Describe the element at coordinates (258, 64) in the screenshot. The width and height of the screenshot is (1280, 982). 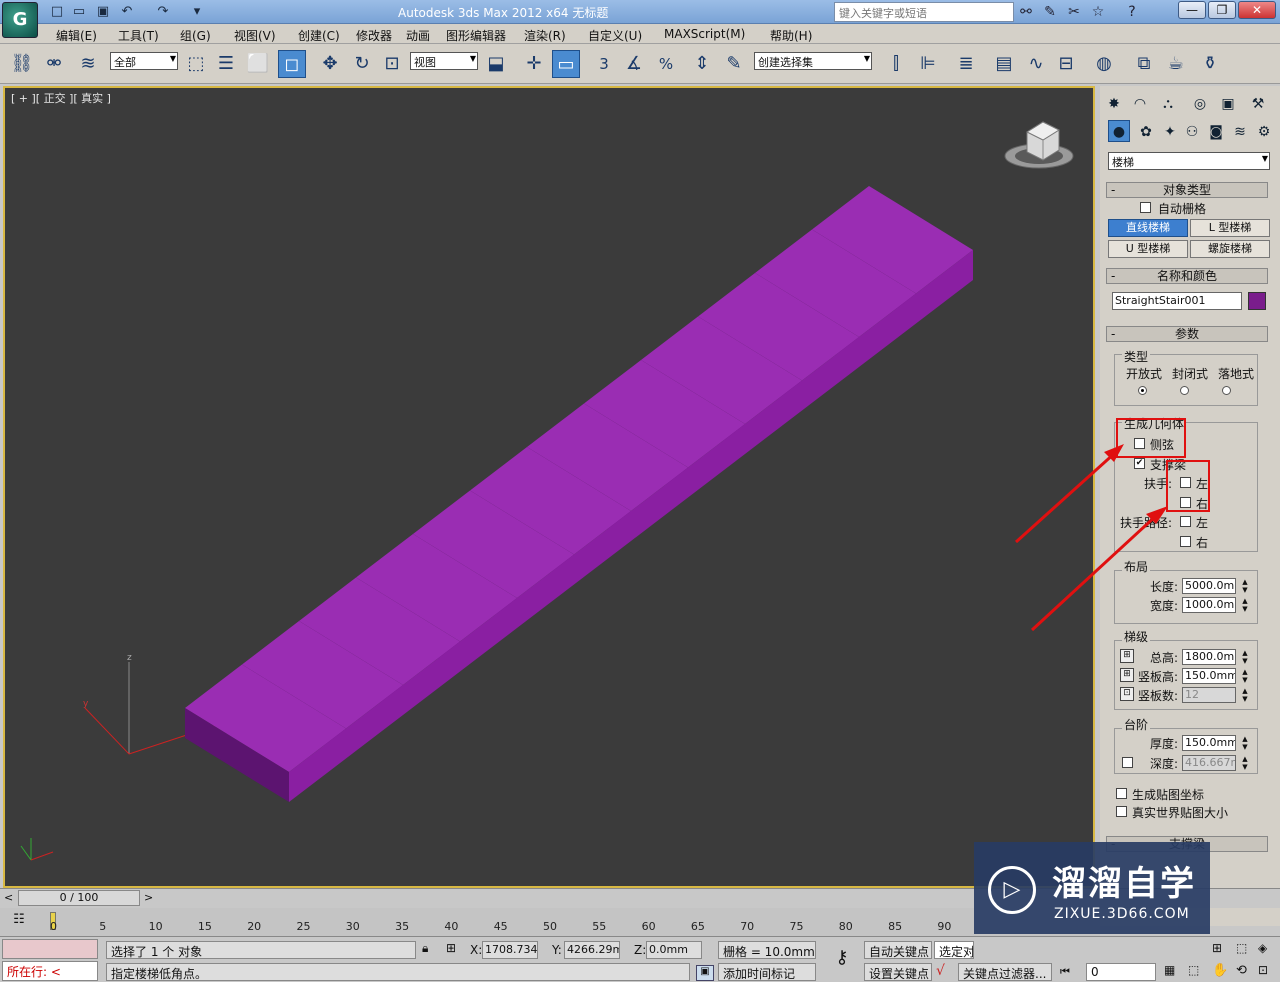
I see `rectangular-selection-icon: ⬜` at that location.